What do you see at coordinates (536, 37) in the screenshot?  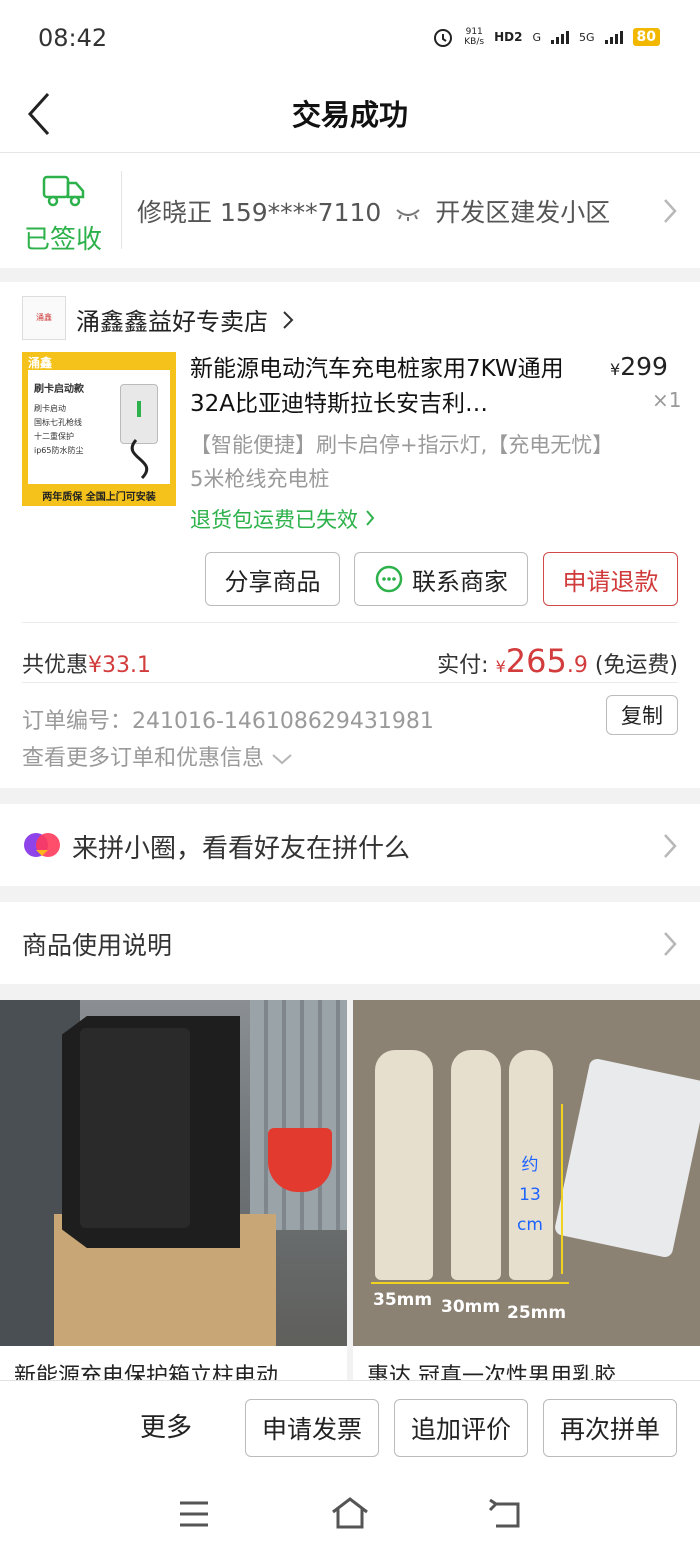 I see `g-signal-label: G` at bounding box center [536, 37].